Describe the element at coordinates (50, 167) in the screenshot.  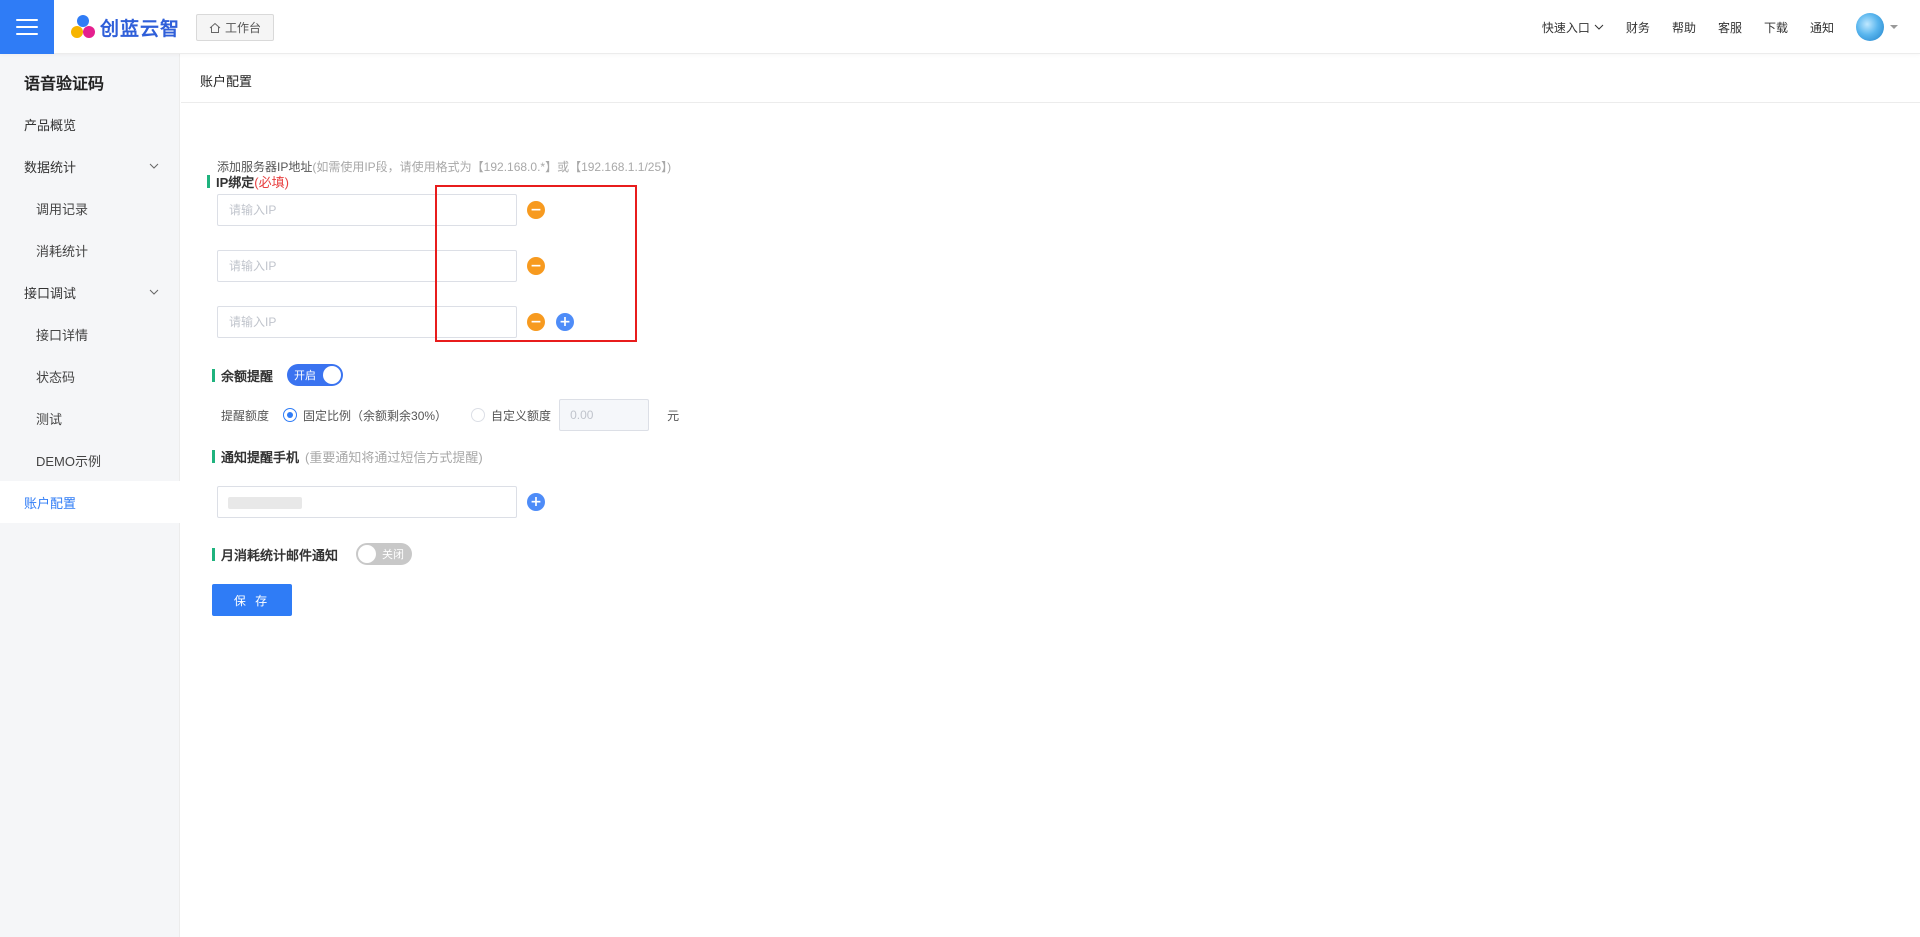
I see `sidebar-item-label: 数据统计` at that location.